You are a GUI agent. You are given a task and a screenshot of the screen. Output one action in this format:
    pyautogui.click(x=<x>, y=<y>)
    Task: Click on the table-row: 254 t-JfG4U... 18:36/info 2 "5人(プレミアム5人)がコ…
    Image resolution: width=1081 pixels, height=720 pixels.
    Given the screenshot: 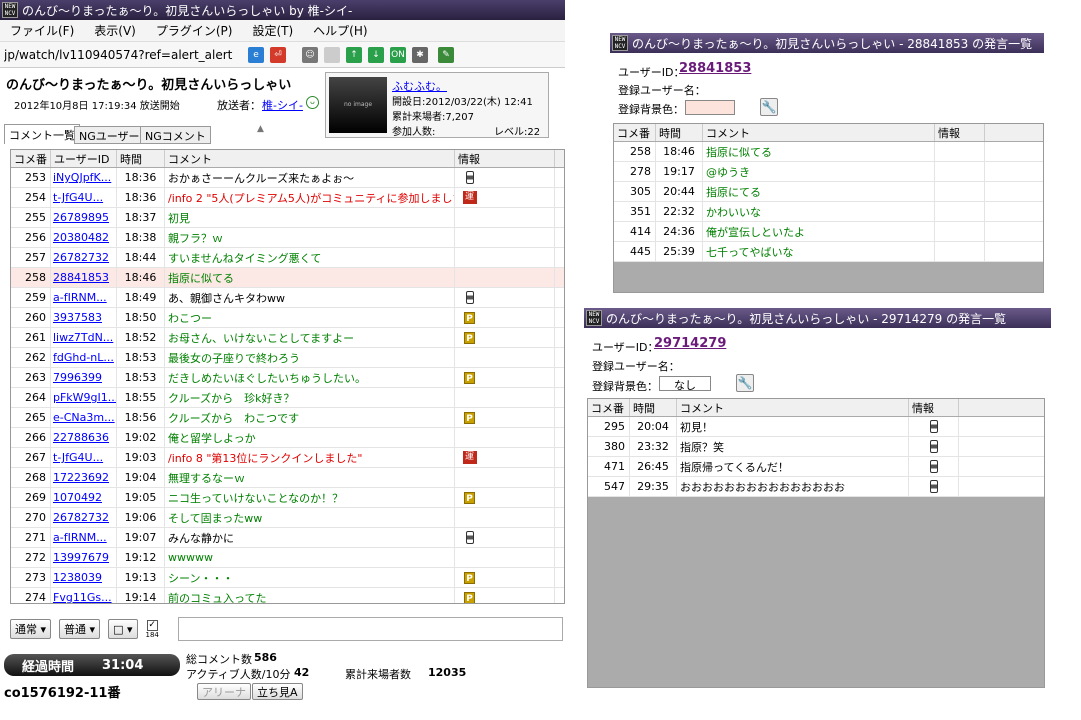 What is the action you would take?
    pyautogui.click(x=287, y=198)
    